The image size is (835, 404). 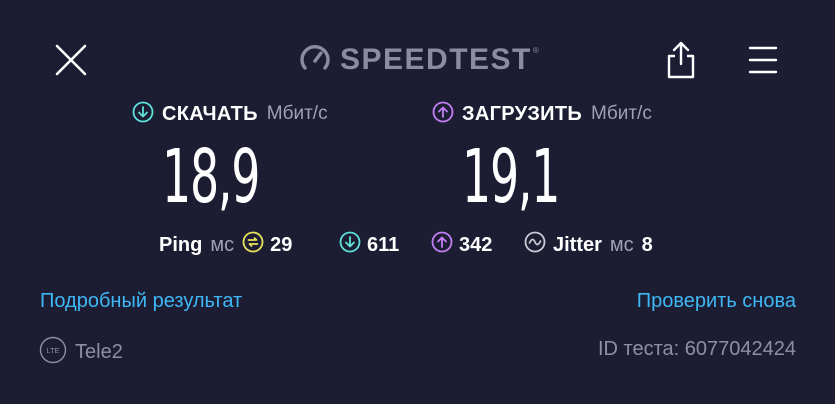 I want to click on speedtest-logo: SPEEDTEST ®, so click(x=418, y=60).